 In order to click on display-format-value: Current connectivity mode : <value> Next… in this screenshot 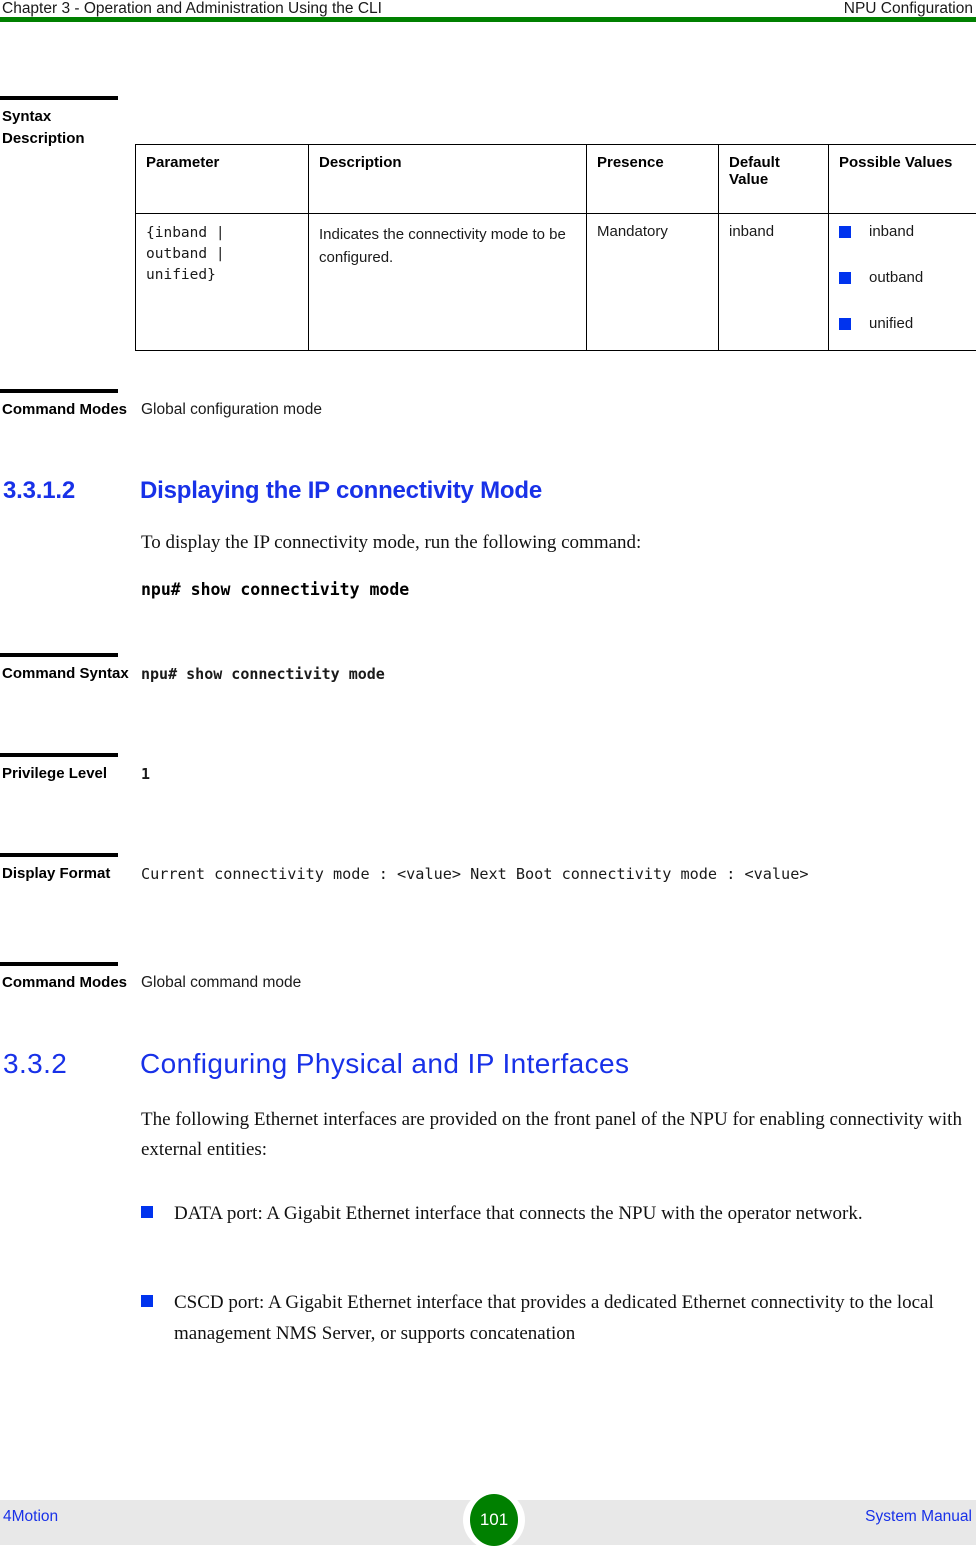, I will do `click(475, 874)`.